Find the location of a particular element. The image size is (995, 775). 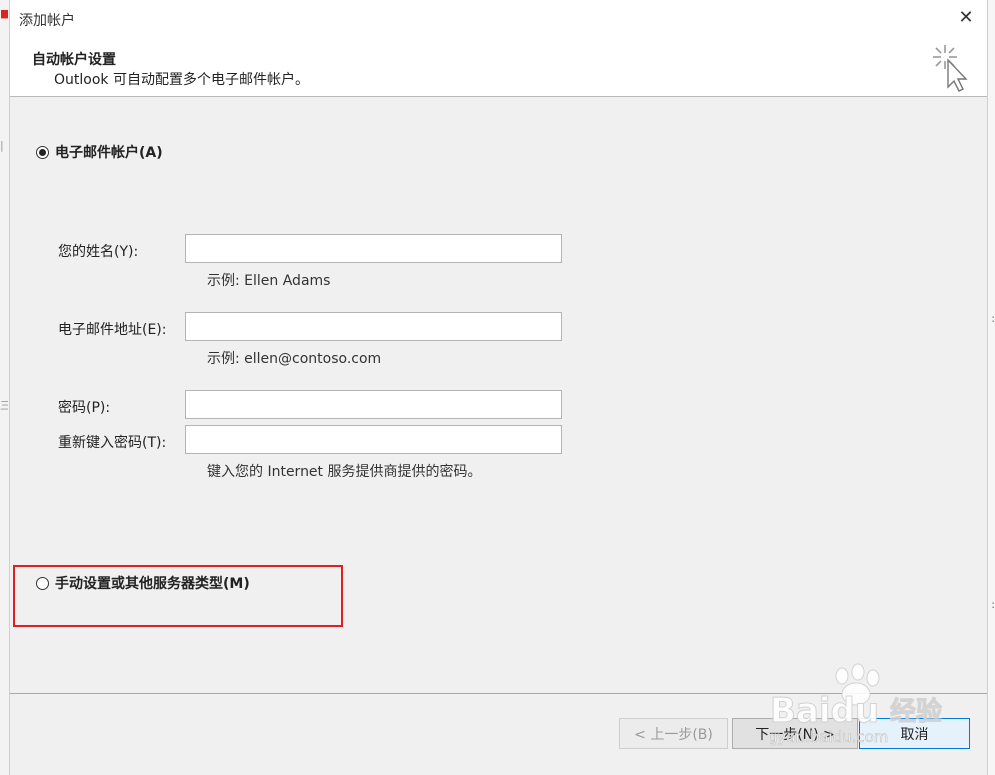

password-label: 密码(P): is located at coordinates (84, 408).